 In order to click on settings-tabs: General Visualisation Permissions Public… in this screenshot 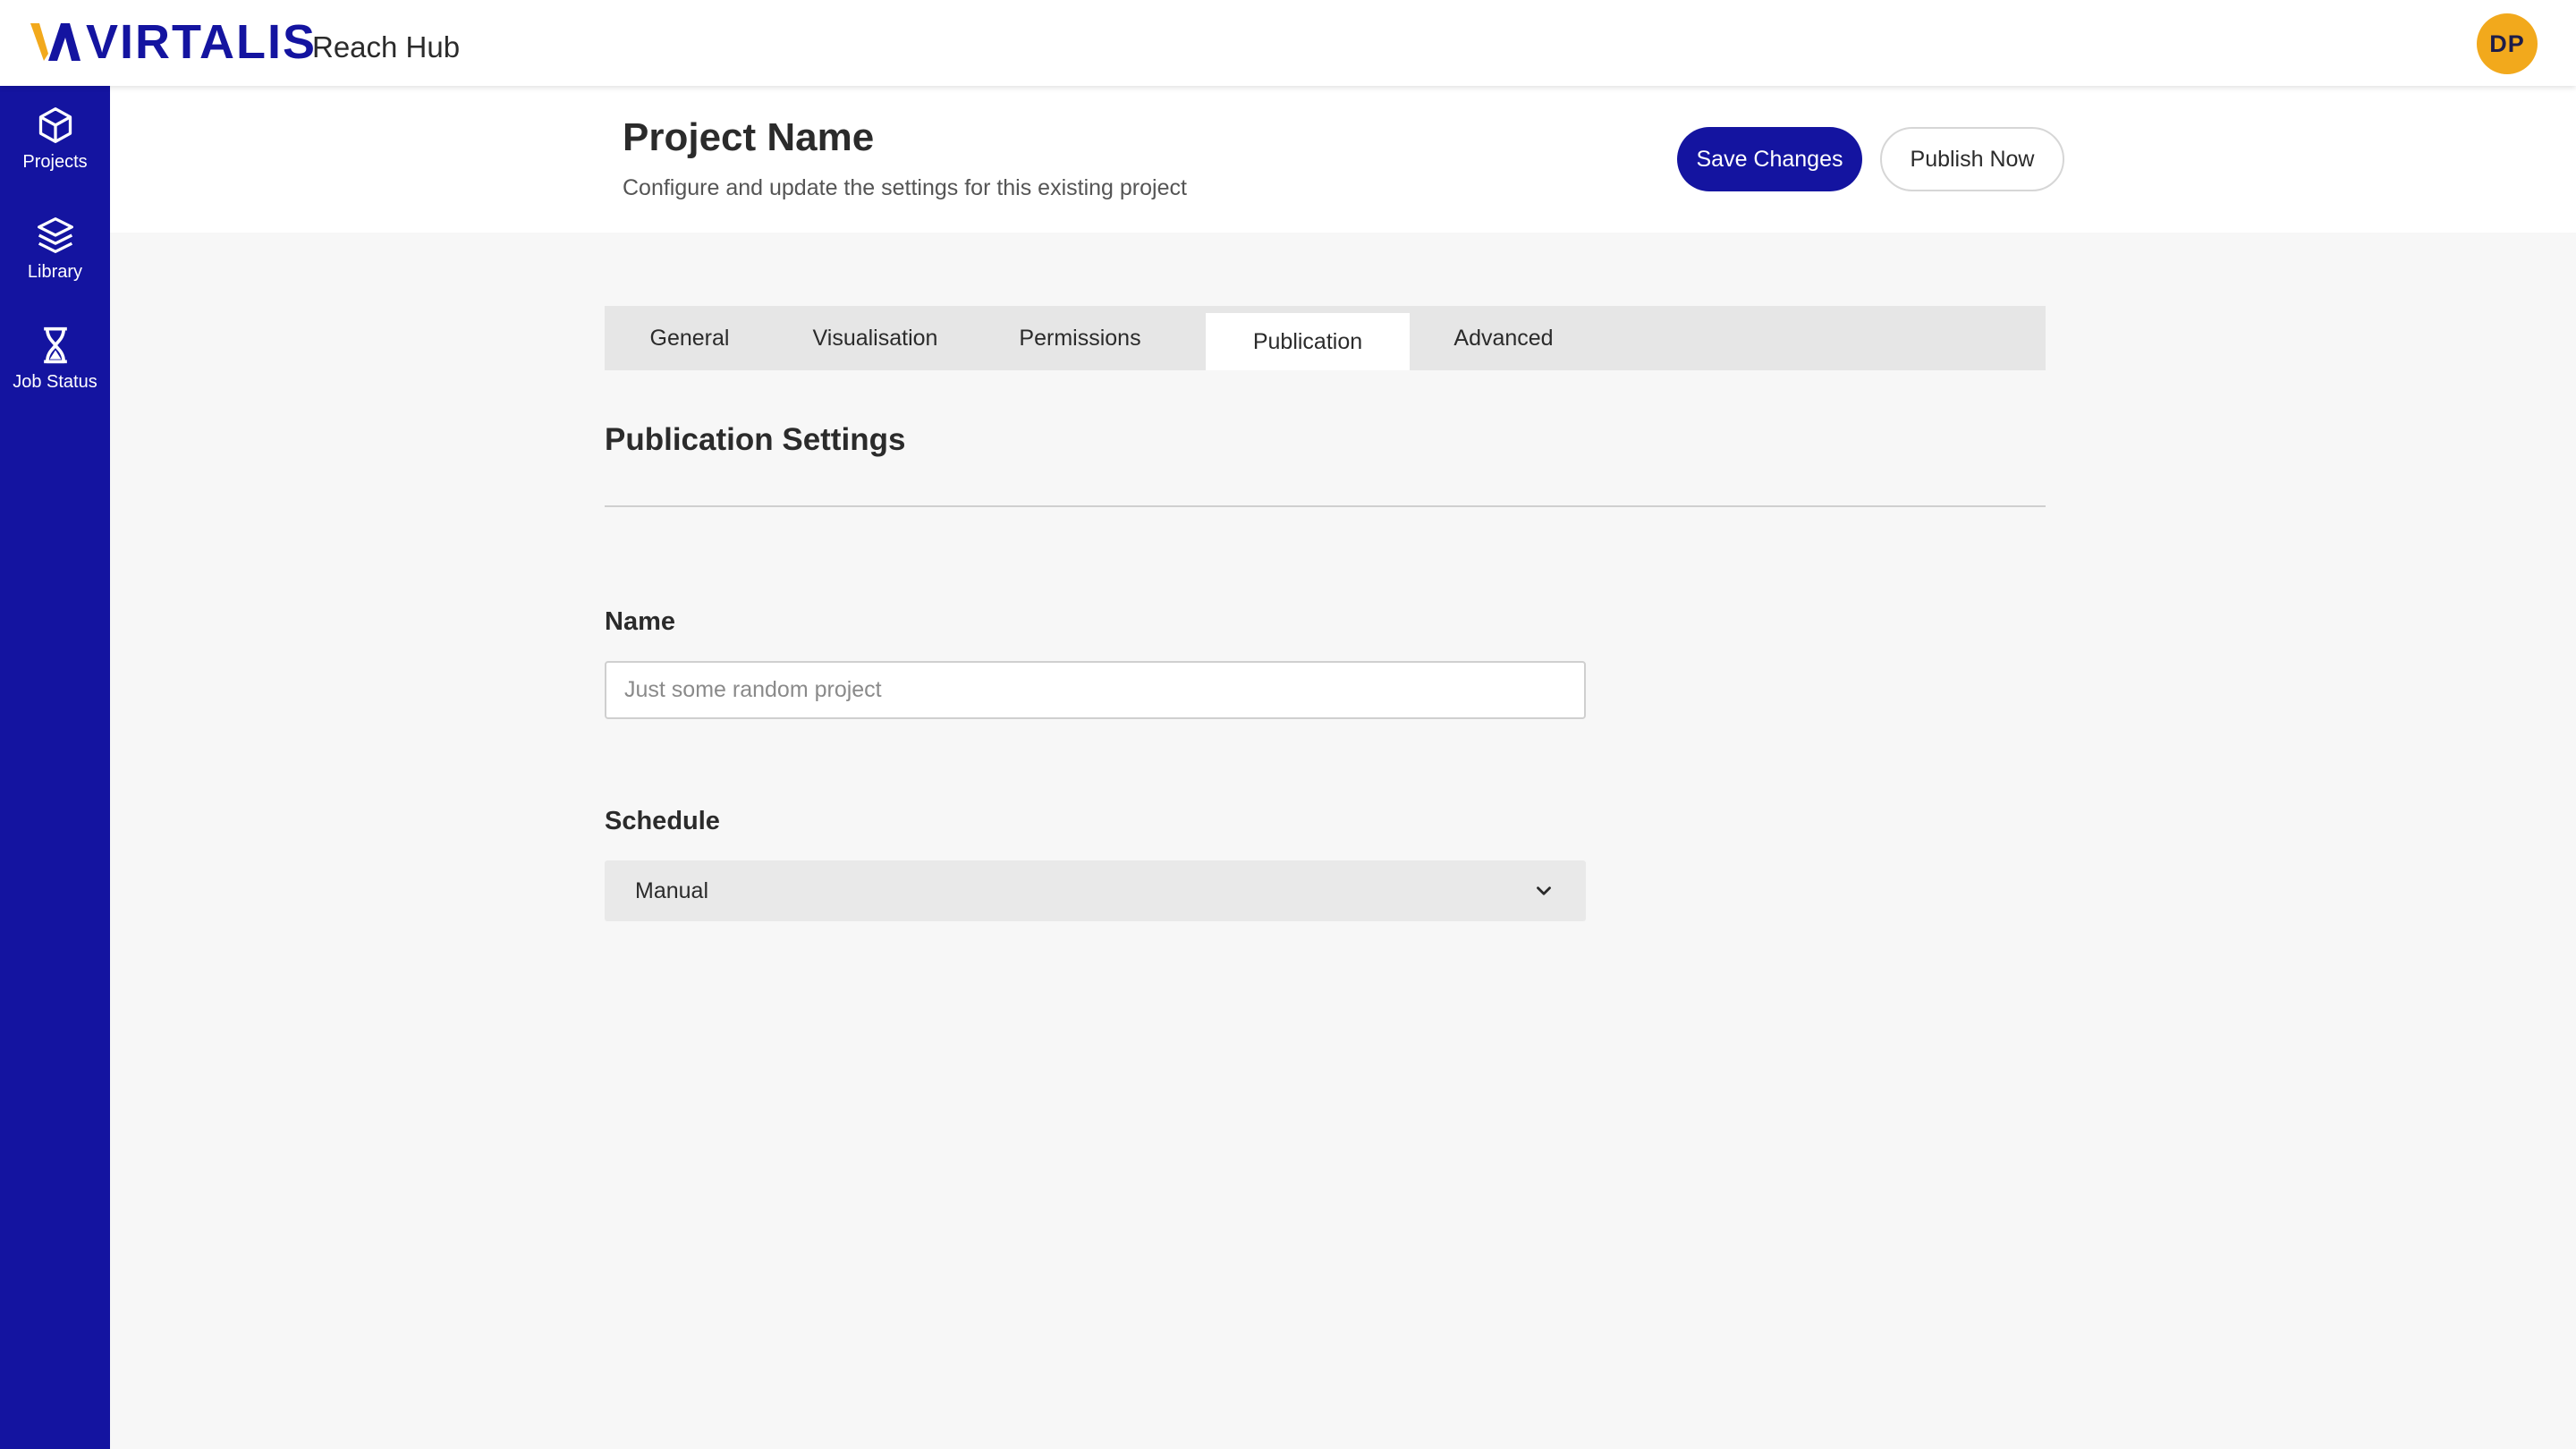, I will do `click(1325, 338)`.